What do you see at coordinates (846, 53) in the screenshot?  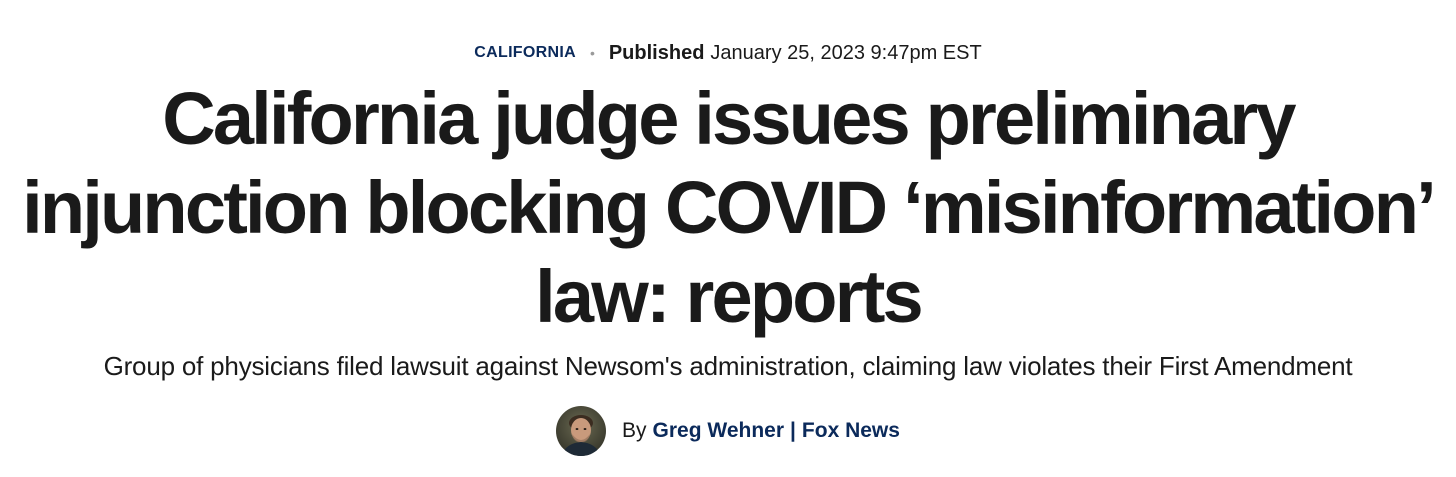 I see `published-date: January 25, 2023 9:47pm EST` at bounding box center [846, 53].